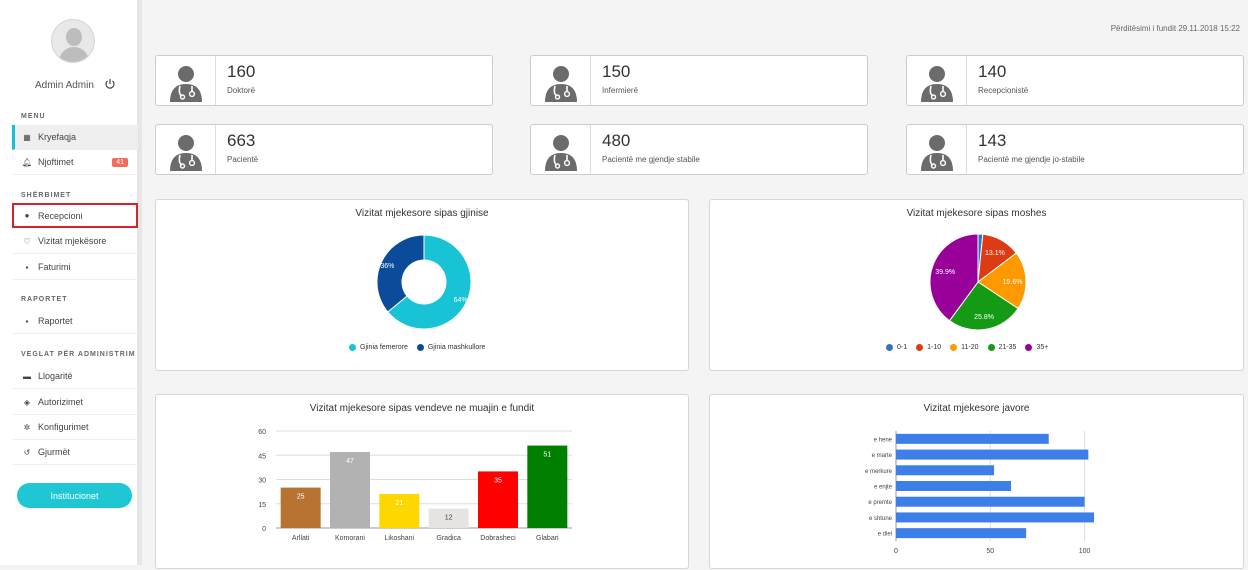 This screenshot has height=570, width=1248. What do you see at coordinates (27, 452) in the screenshot?
I see `history-icon: ↺` at bounding box center [27, 452].